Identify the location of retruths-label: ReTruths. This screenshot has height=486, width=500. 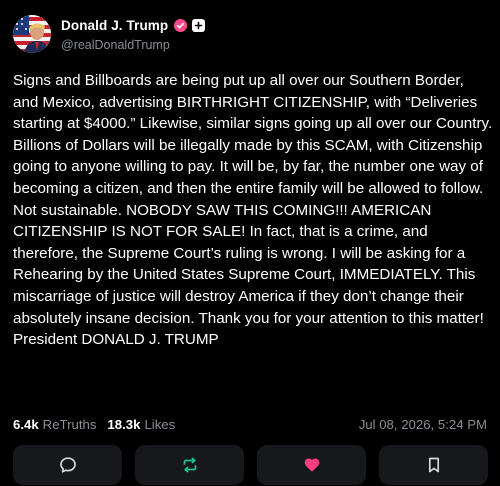
(69, 424).